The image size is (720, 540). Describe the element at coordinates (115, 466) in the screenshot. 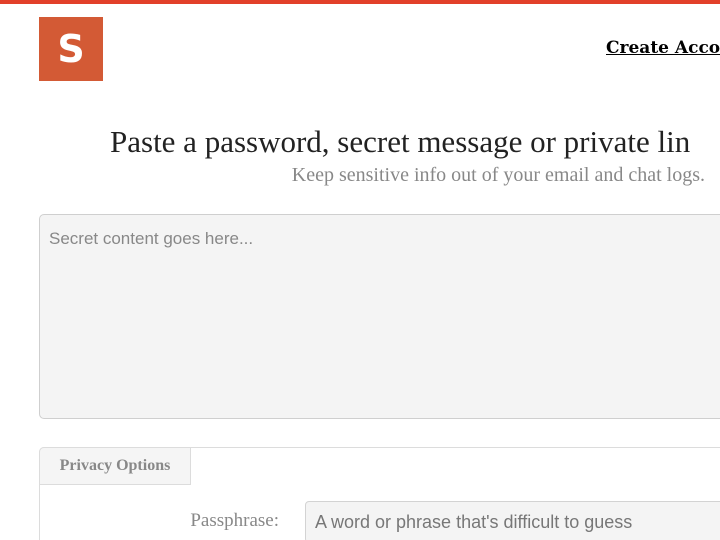

I see `privacy-options-tab: Privacy Options` at that location.